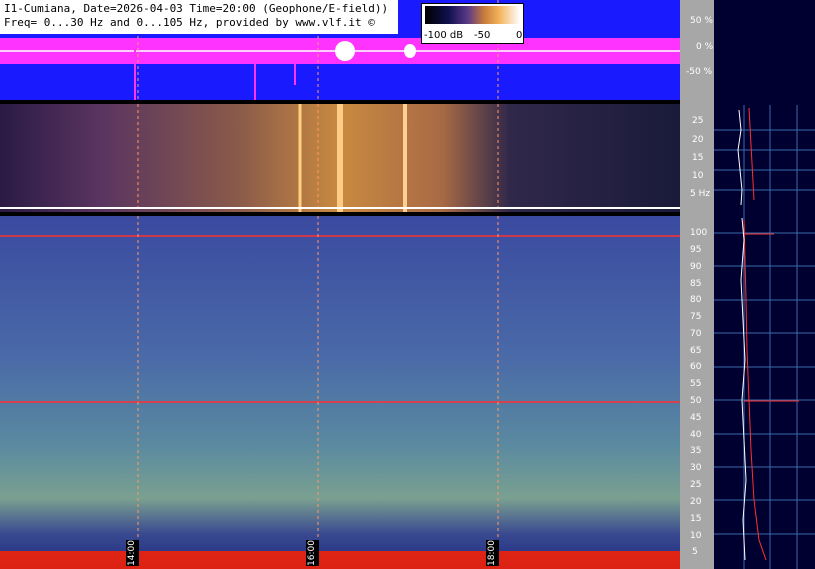  What do you see at coordinates (699, 233) in the screenshot?
I see `freq-high-tick: 100` at bounding box center [699, 233].